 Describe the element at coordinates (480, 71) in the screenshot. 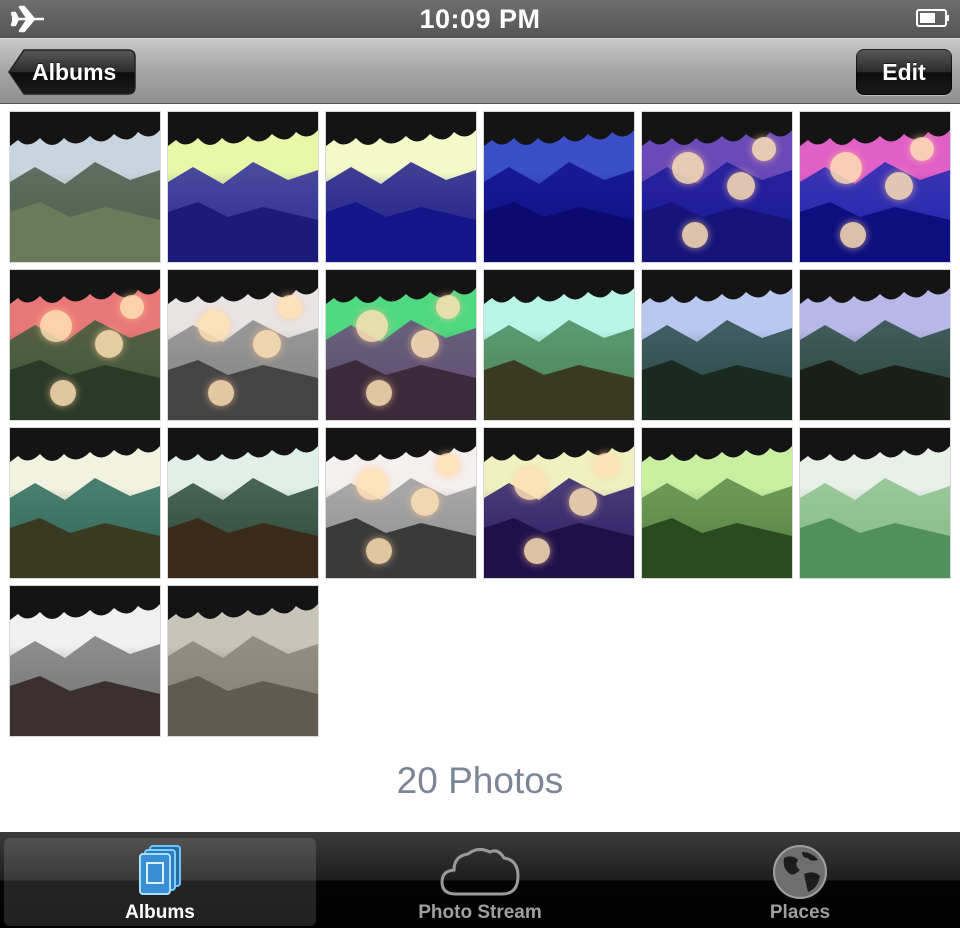

I see `navigation-bar: Albums Edit` at that location.